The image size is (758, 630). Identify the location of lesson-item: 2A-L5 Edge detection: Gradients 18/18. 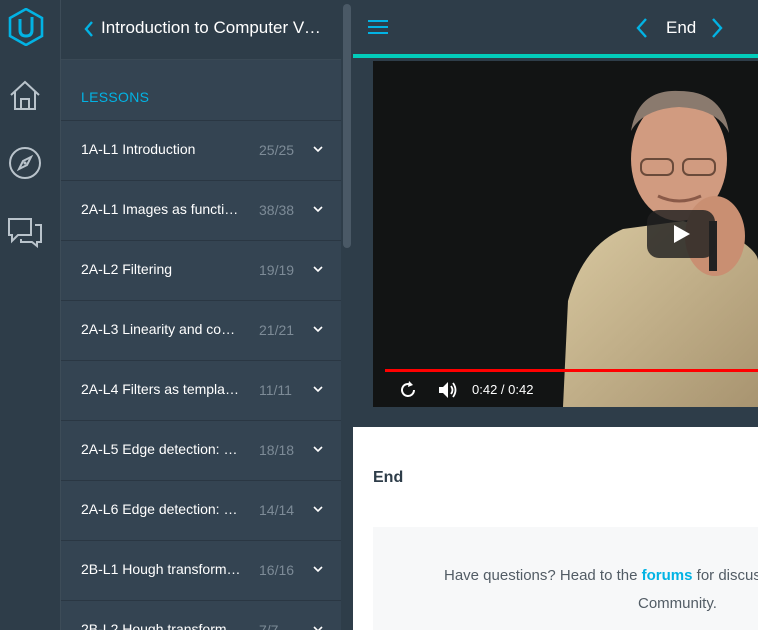
(201, 450).